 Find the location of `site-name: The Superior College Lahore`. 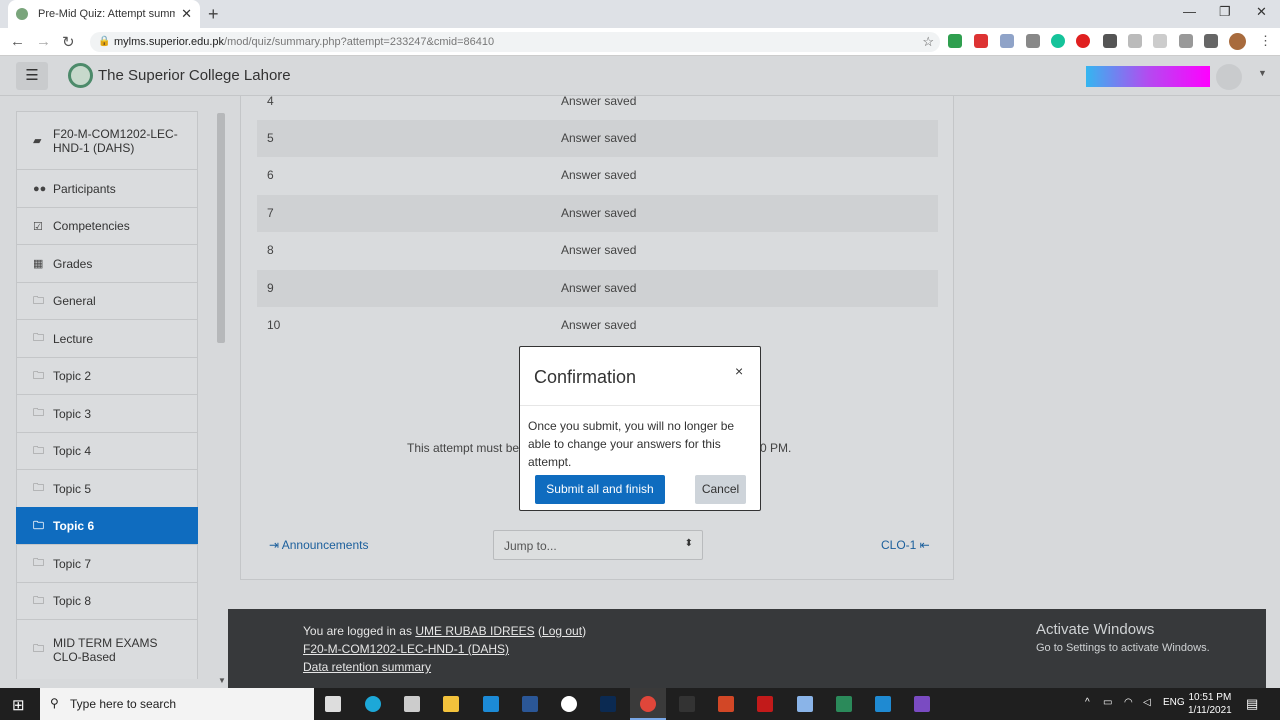

site-name: The Superior College Lahore is located at coordinates (194, 75).